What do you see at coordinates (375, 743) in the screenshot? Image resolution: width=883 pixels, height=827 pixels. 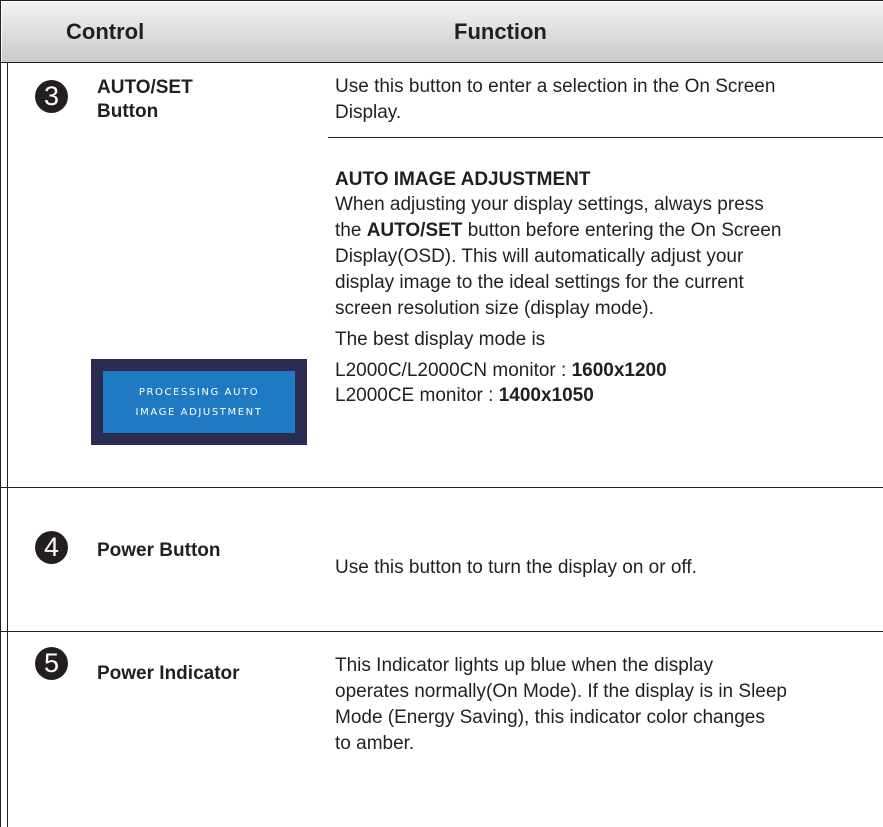 I see `power-indicator-desc-line4: to amber.` at bounding box center [375, 743].